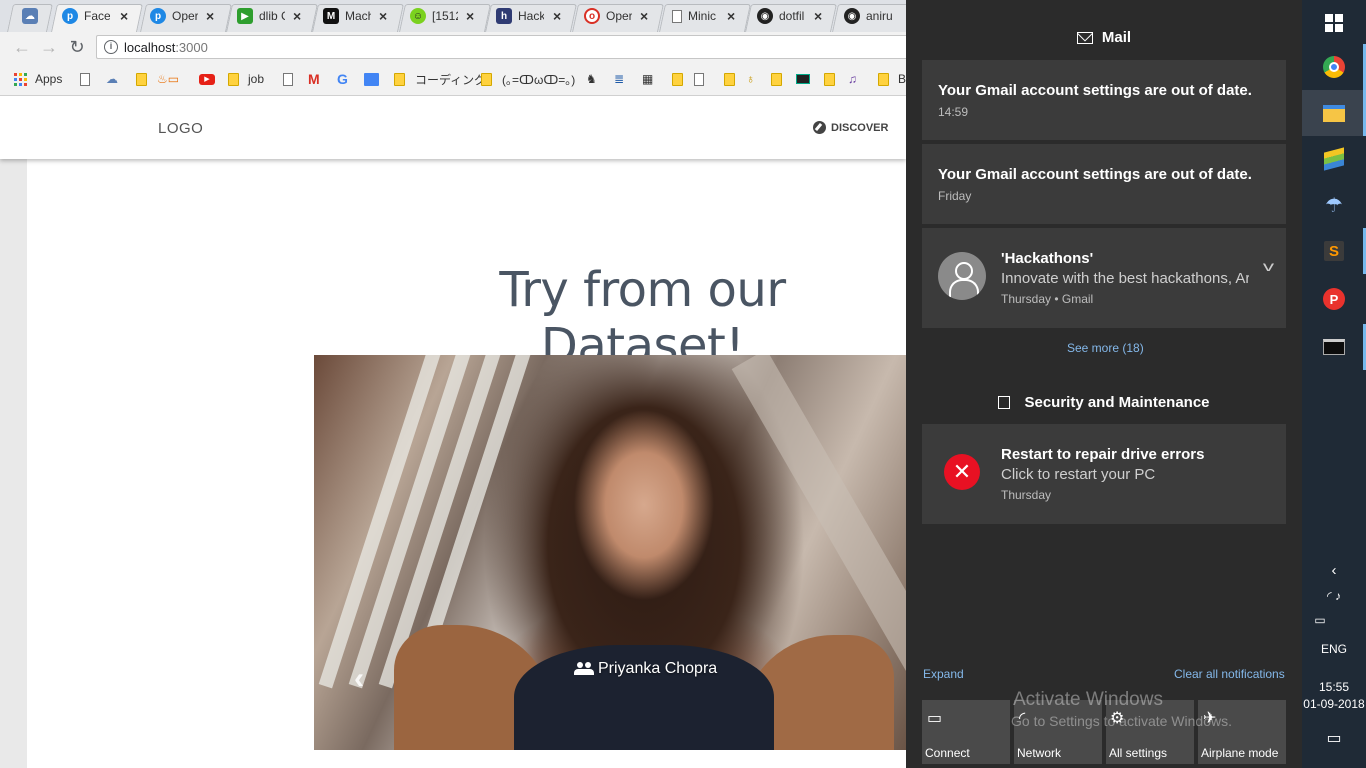 The height and width of the screenshot is (768, 1366). Describe the element at coordinates (953, 112) in the screenshot. I see `notification-time: 14:59` at that location.